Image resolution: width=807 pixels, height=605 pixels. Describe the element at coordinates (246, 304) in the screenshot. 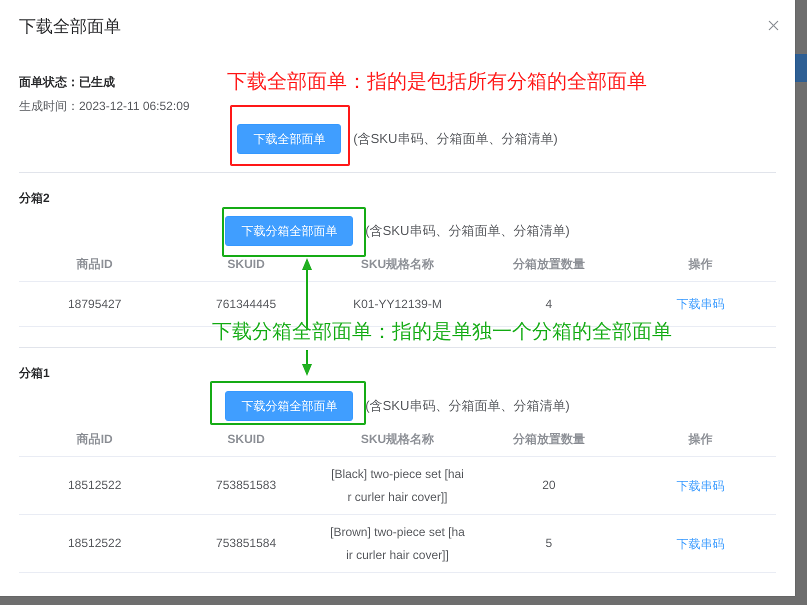

I see `table-cell-text: 761344445` at that location.